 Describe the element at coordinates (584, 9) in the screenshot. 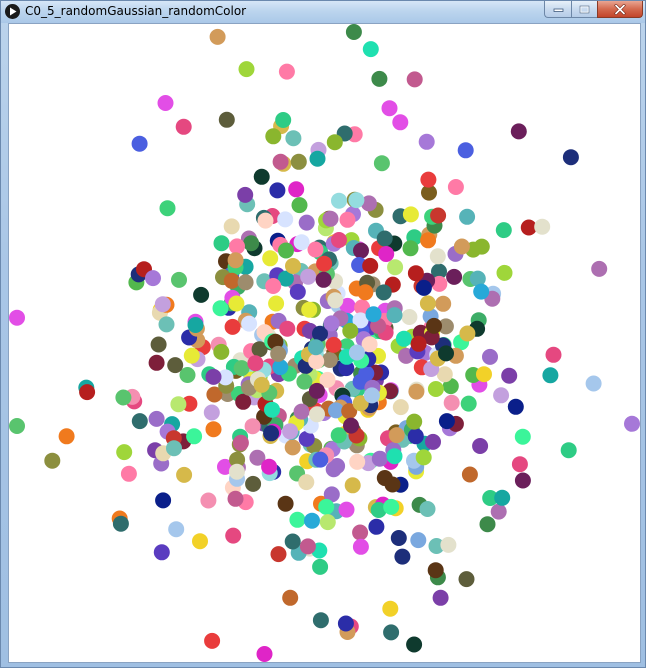

I see `maximize-button` at that location.